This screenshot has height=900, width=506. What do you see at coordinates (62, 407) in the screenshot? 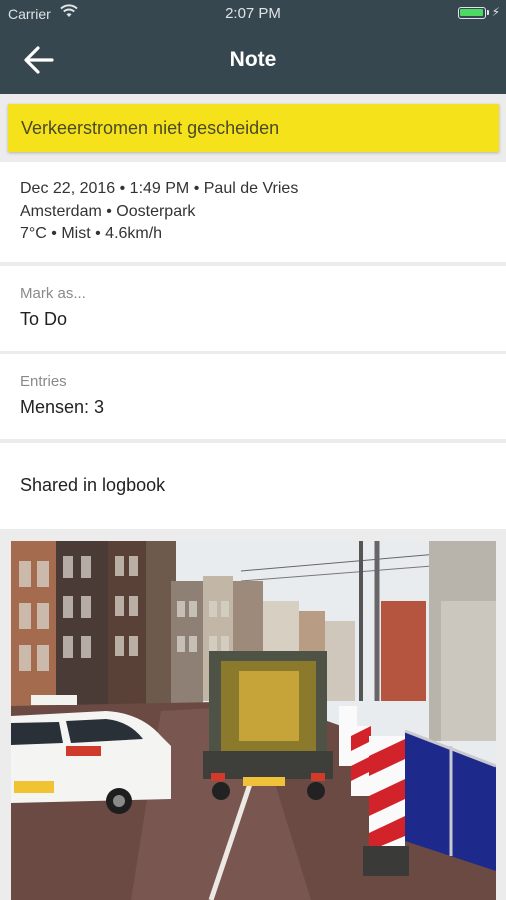
I see `entries-value: Mensen: 3` at bounding box center [62, 407].